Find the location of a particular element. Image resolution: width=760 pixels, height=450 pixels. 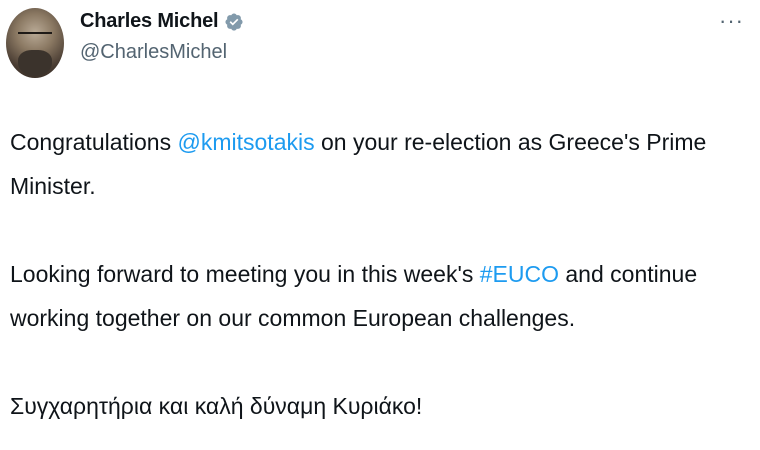

tweet-header: Charles Michel @CharlesMichel is located at coordinates (125, 43).